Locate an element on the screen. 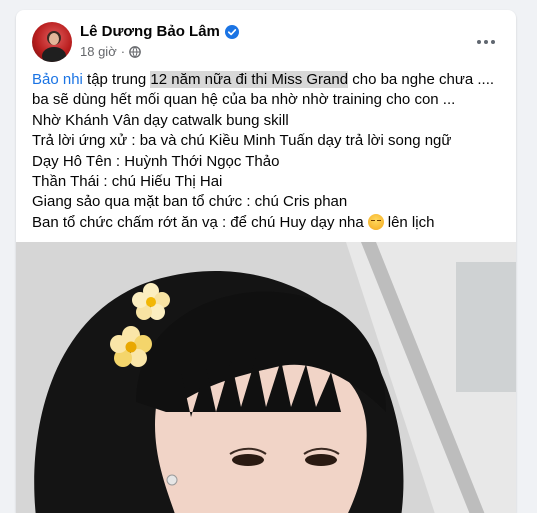 This screenshot has height=513, width=537. smirk-emoji-icon is located at coordinates (375, 221).